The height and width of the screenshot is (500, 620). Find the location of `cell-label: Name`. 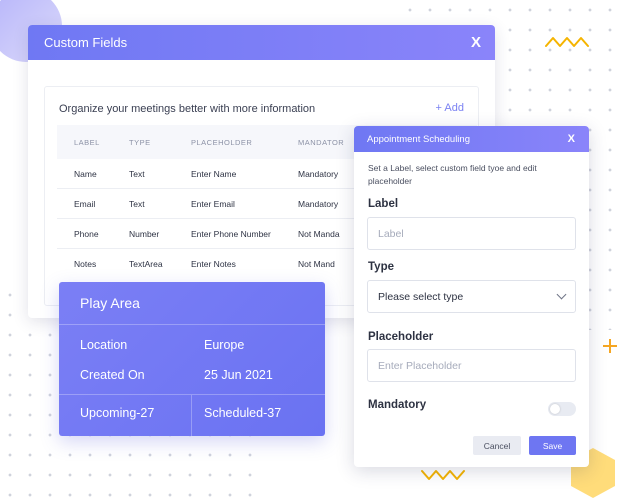

cell-label: Name is located at coordinates (85, 173).